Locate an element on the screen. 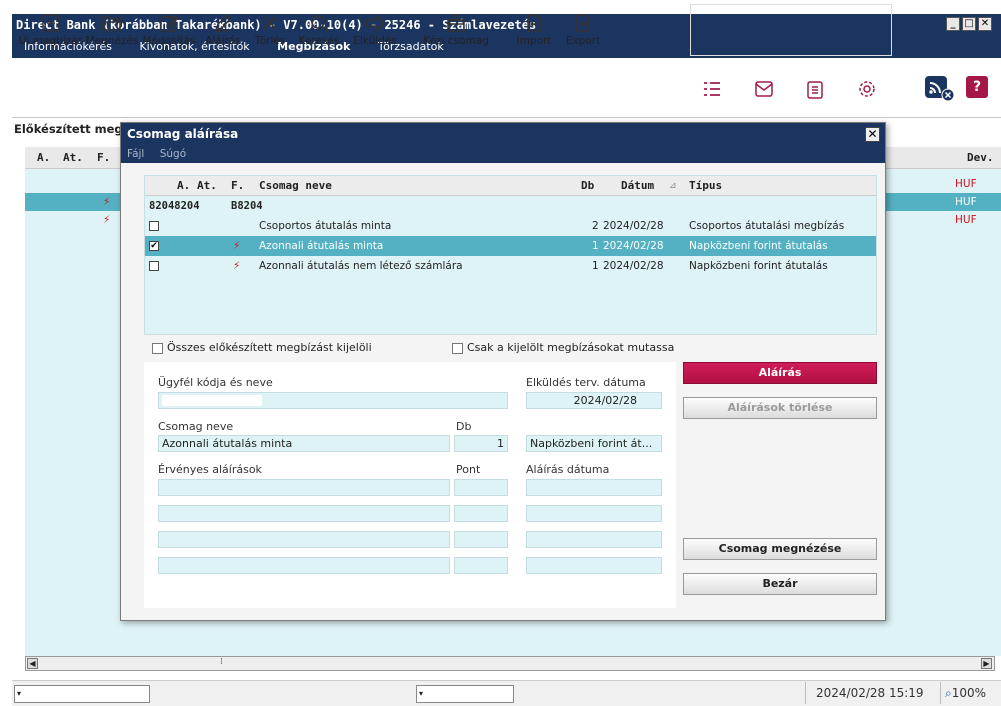 This screenshot has width=1001, height=706. sort-asc-icon: ⊿ is located at coordinates (673, 186).